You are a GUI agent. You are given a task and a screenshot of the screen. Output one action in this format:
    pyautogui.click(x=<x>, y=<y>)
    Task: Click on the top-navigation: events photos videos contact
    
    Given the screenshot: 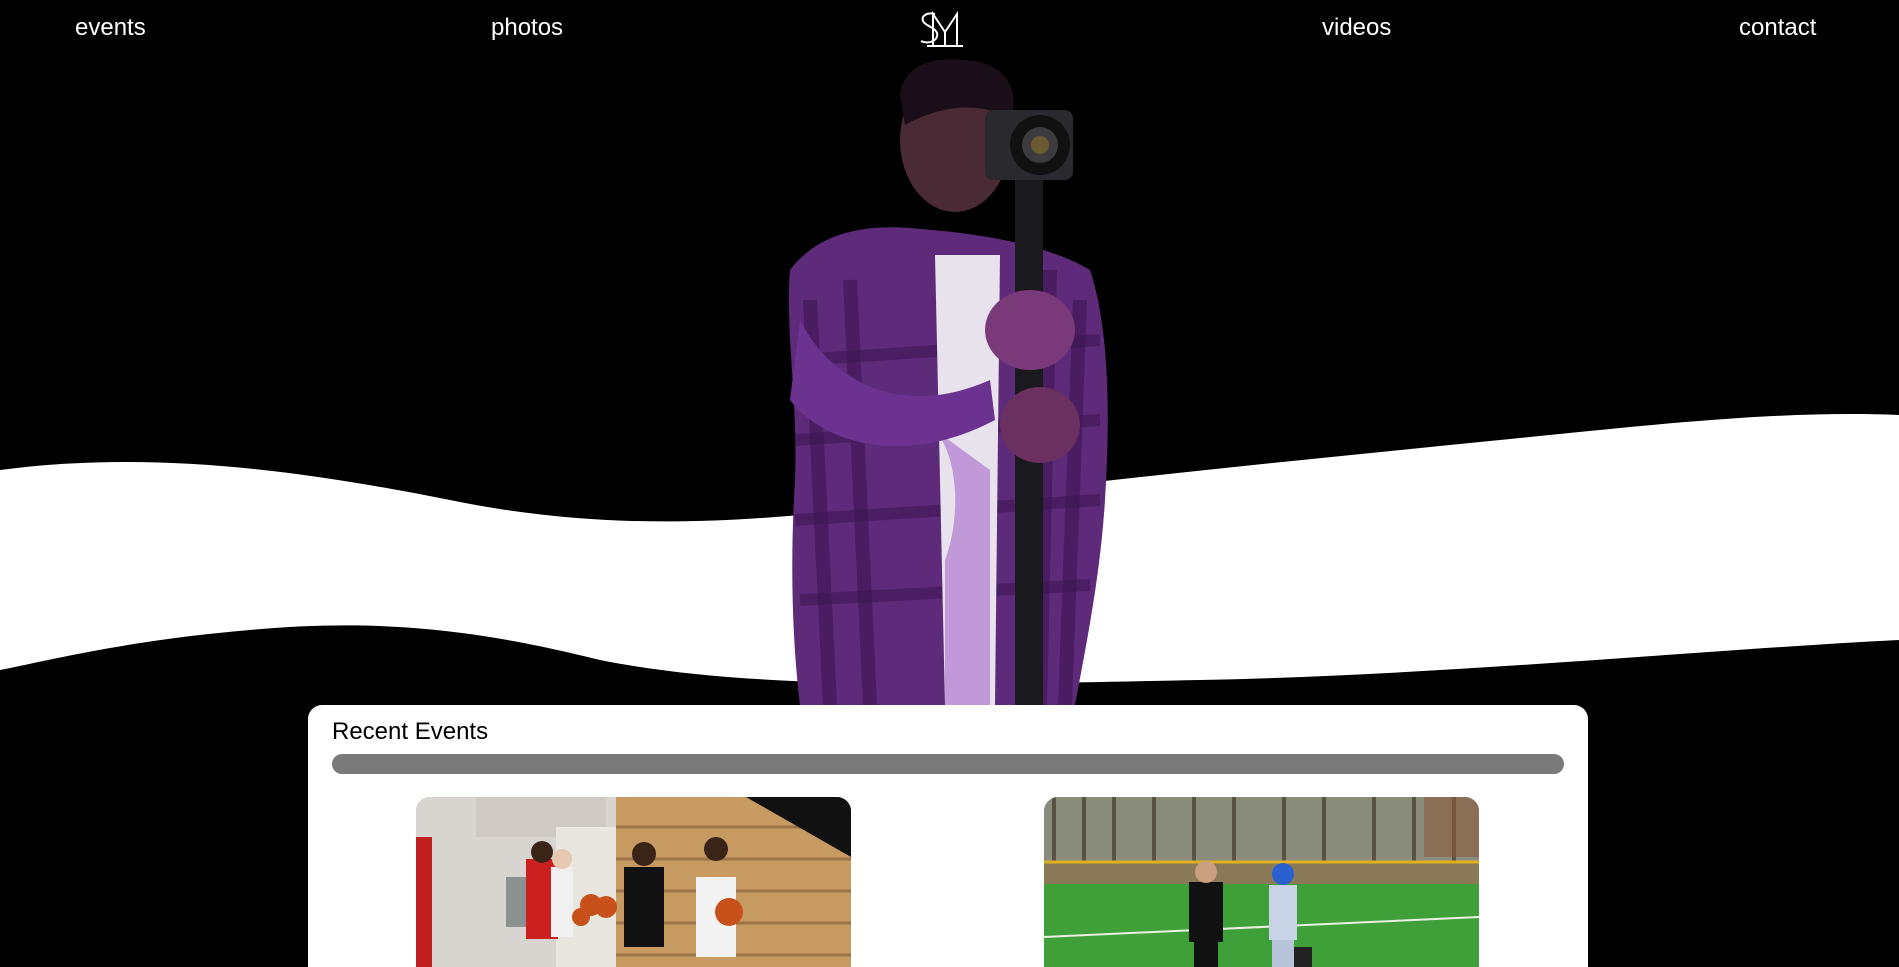 What is the action you would take?
    pyautogui.click(x=949, y=30)
    